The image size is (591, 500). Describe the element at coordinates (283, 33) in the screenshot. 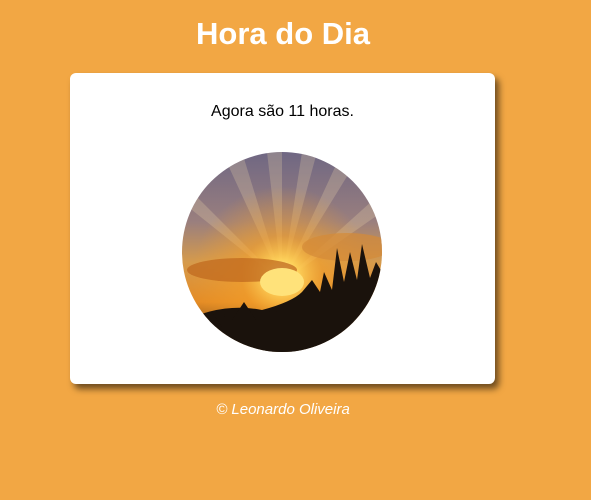

I see `page-title: Hora do Dia` at that location.